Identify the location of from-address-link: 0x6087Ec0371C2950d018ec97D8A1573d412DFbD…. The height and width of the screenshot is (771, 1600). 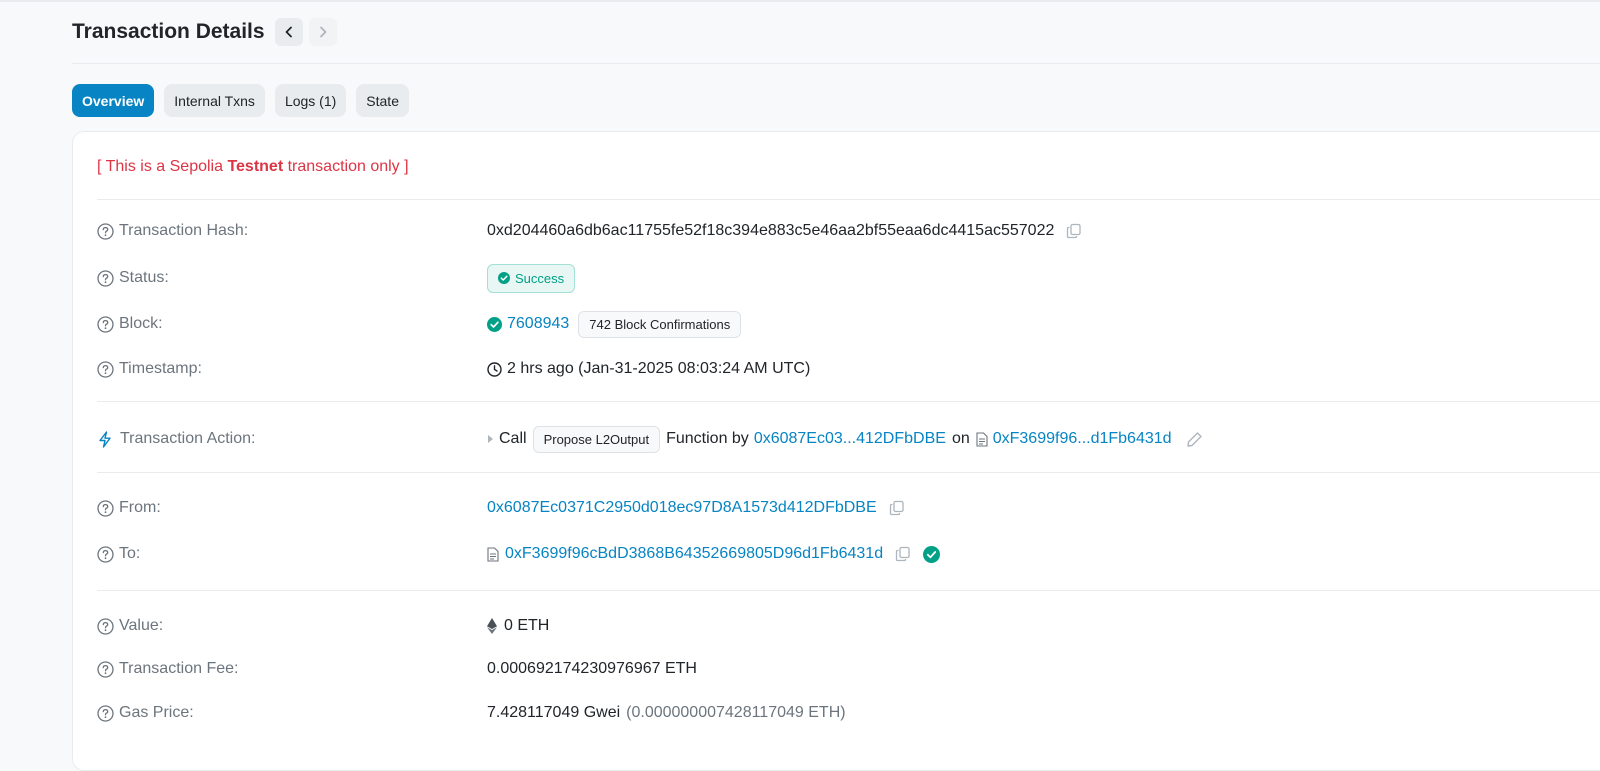
(682, 508).